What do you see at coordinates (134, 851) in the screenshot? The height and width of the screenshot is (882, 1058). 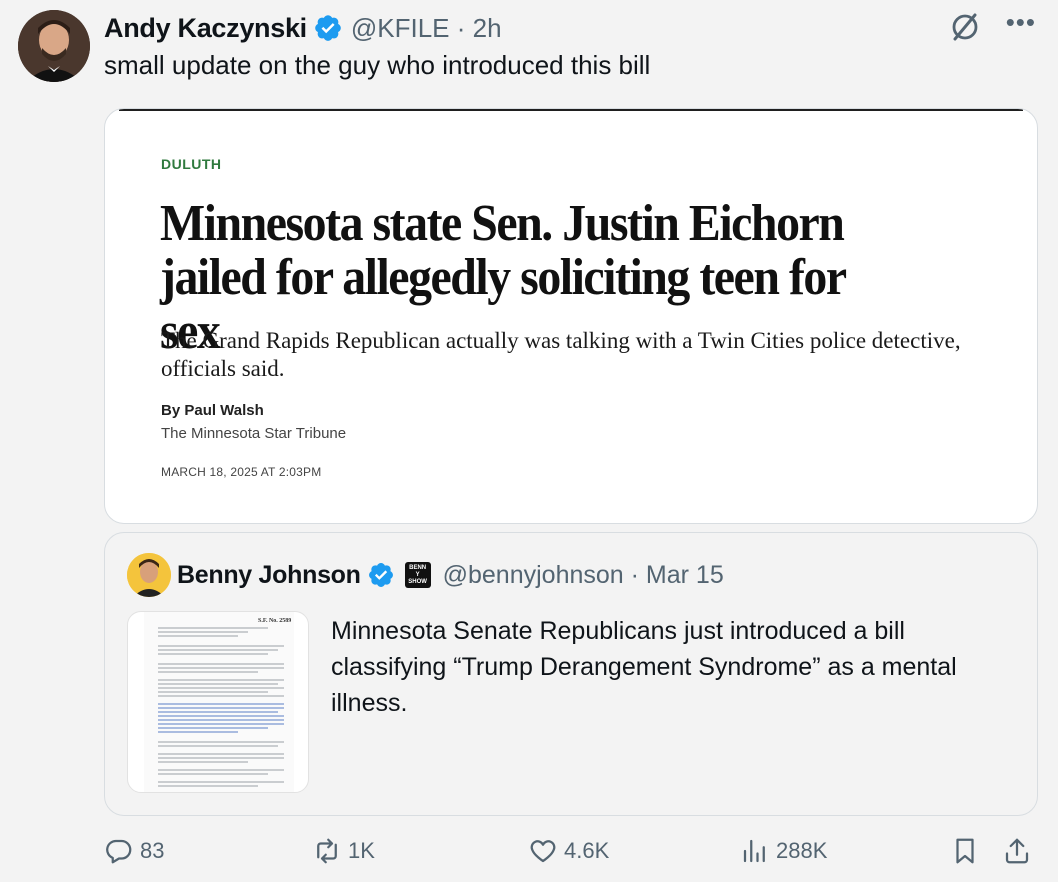 I see `reply-button: 83` at bounding box center [134, 851].